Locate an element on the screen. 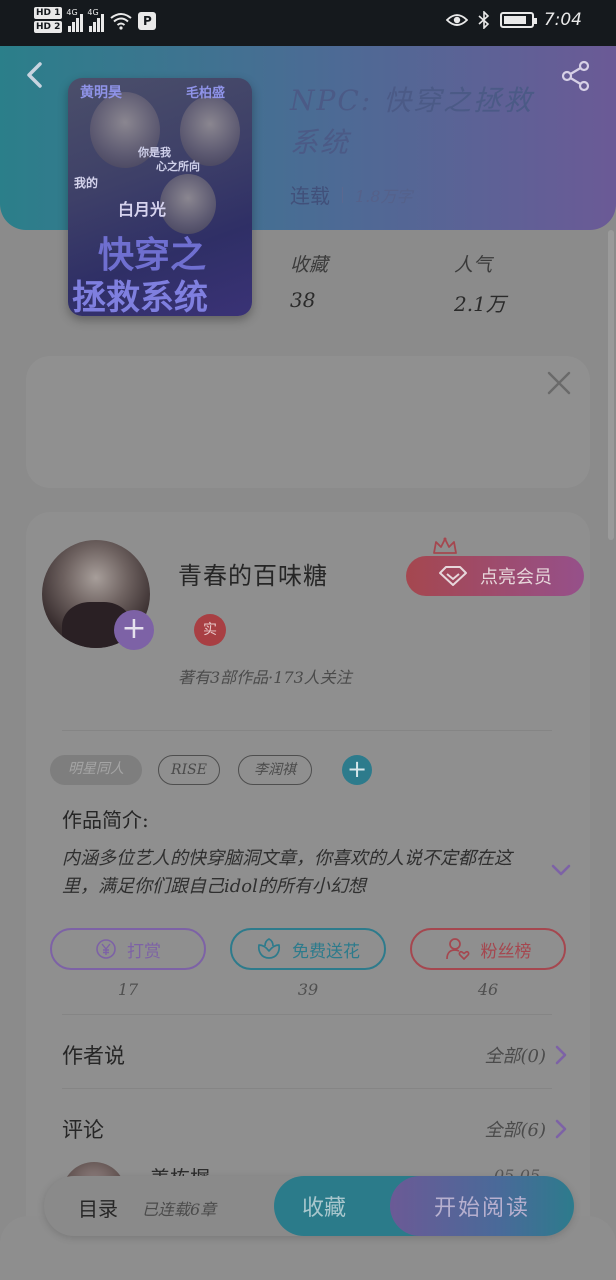 The height and width of the screenshot is (1280, 616). tag-item: RISE is located at coordinates (189, 770).